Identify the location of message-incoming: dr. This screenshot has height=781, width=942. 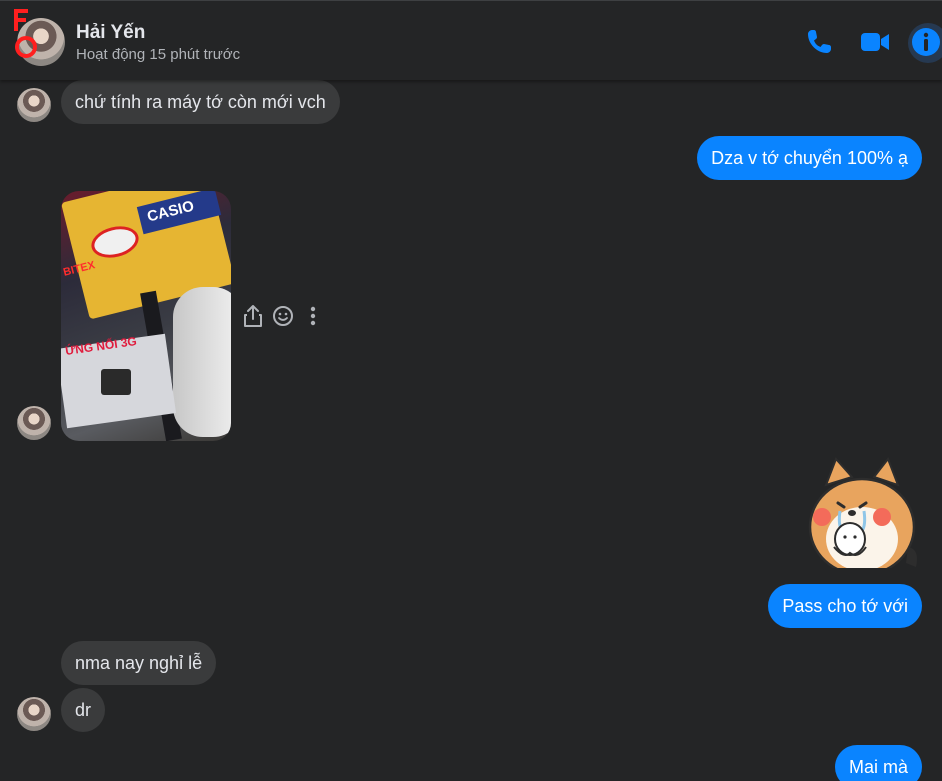
(83, 710).